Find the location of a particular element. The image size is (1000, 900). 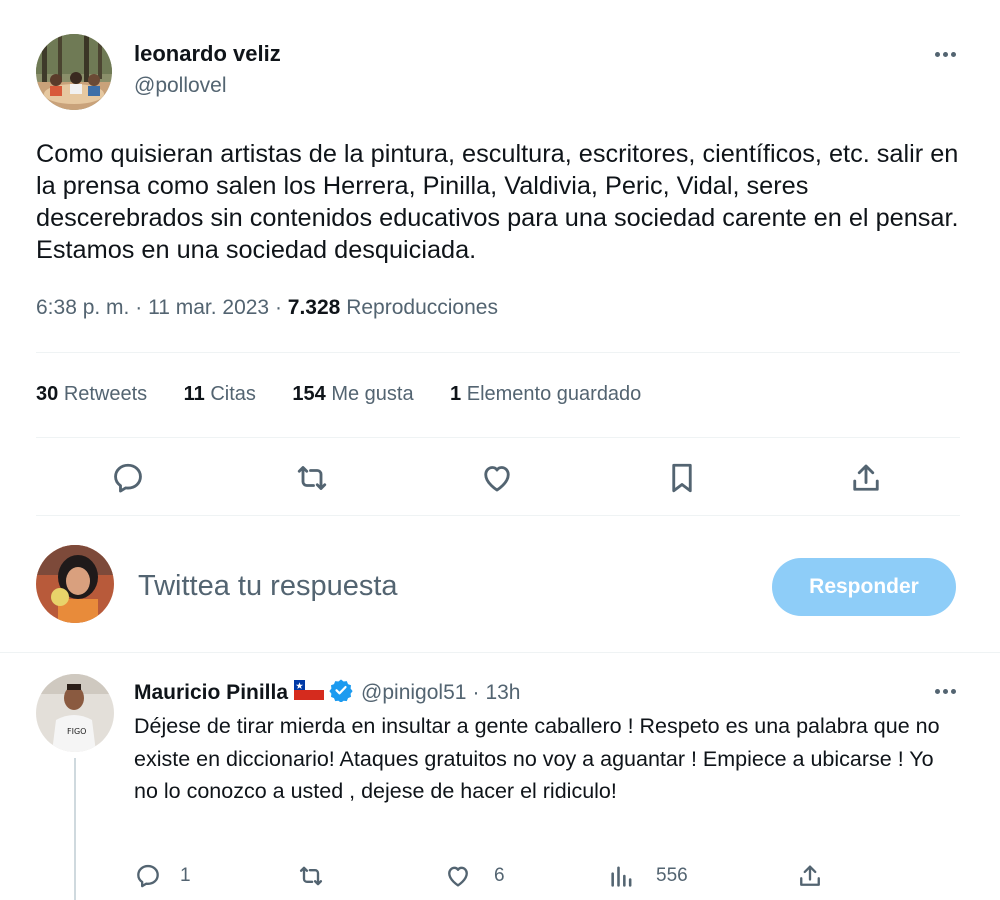

share-button is located at coordinates (866, 478).